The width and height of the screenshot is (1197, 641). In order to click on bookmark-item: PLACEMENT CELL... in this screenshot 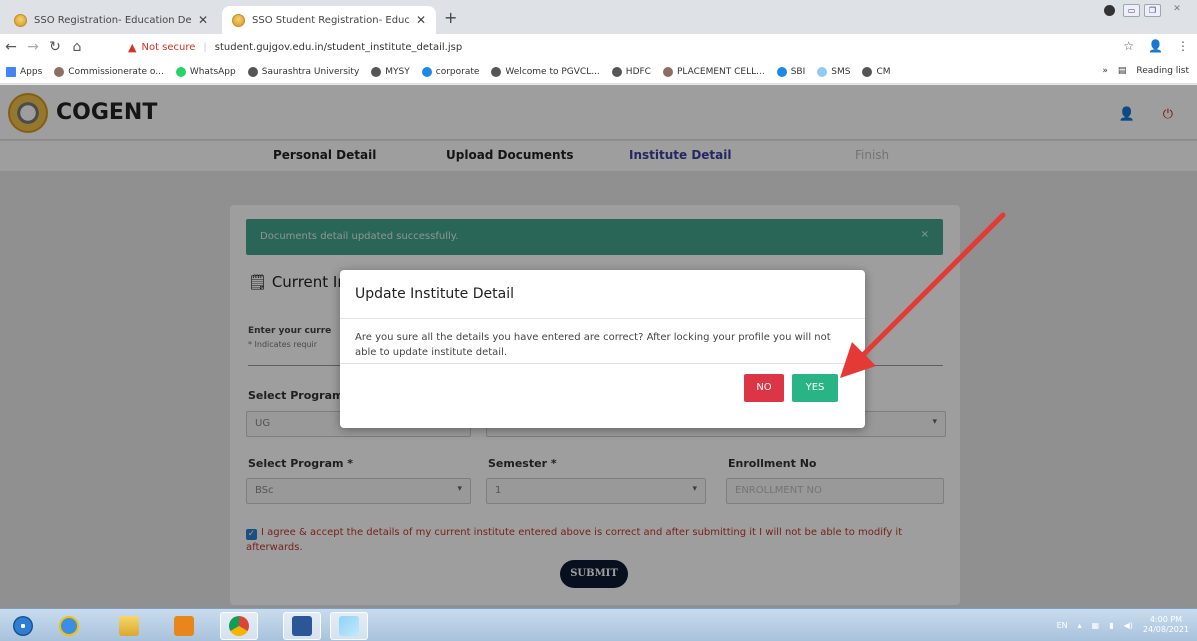, I will do `click(714, 71)`.